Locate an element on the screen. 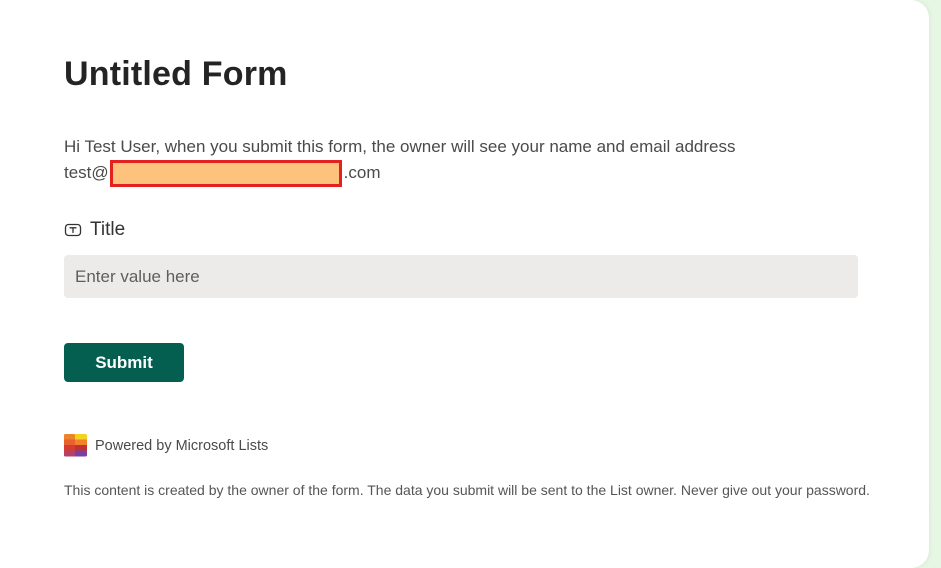  title-field-header: Title is located at coordinates (94, 230).